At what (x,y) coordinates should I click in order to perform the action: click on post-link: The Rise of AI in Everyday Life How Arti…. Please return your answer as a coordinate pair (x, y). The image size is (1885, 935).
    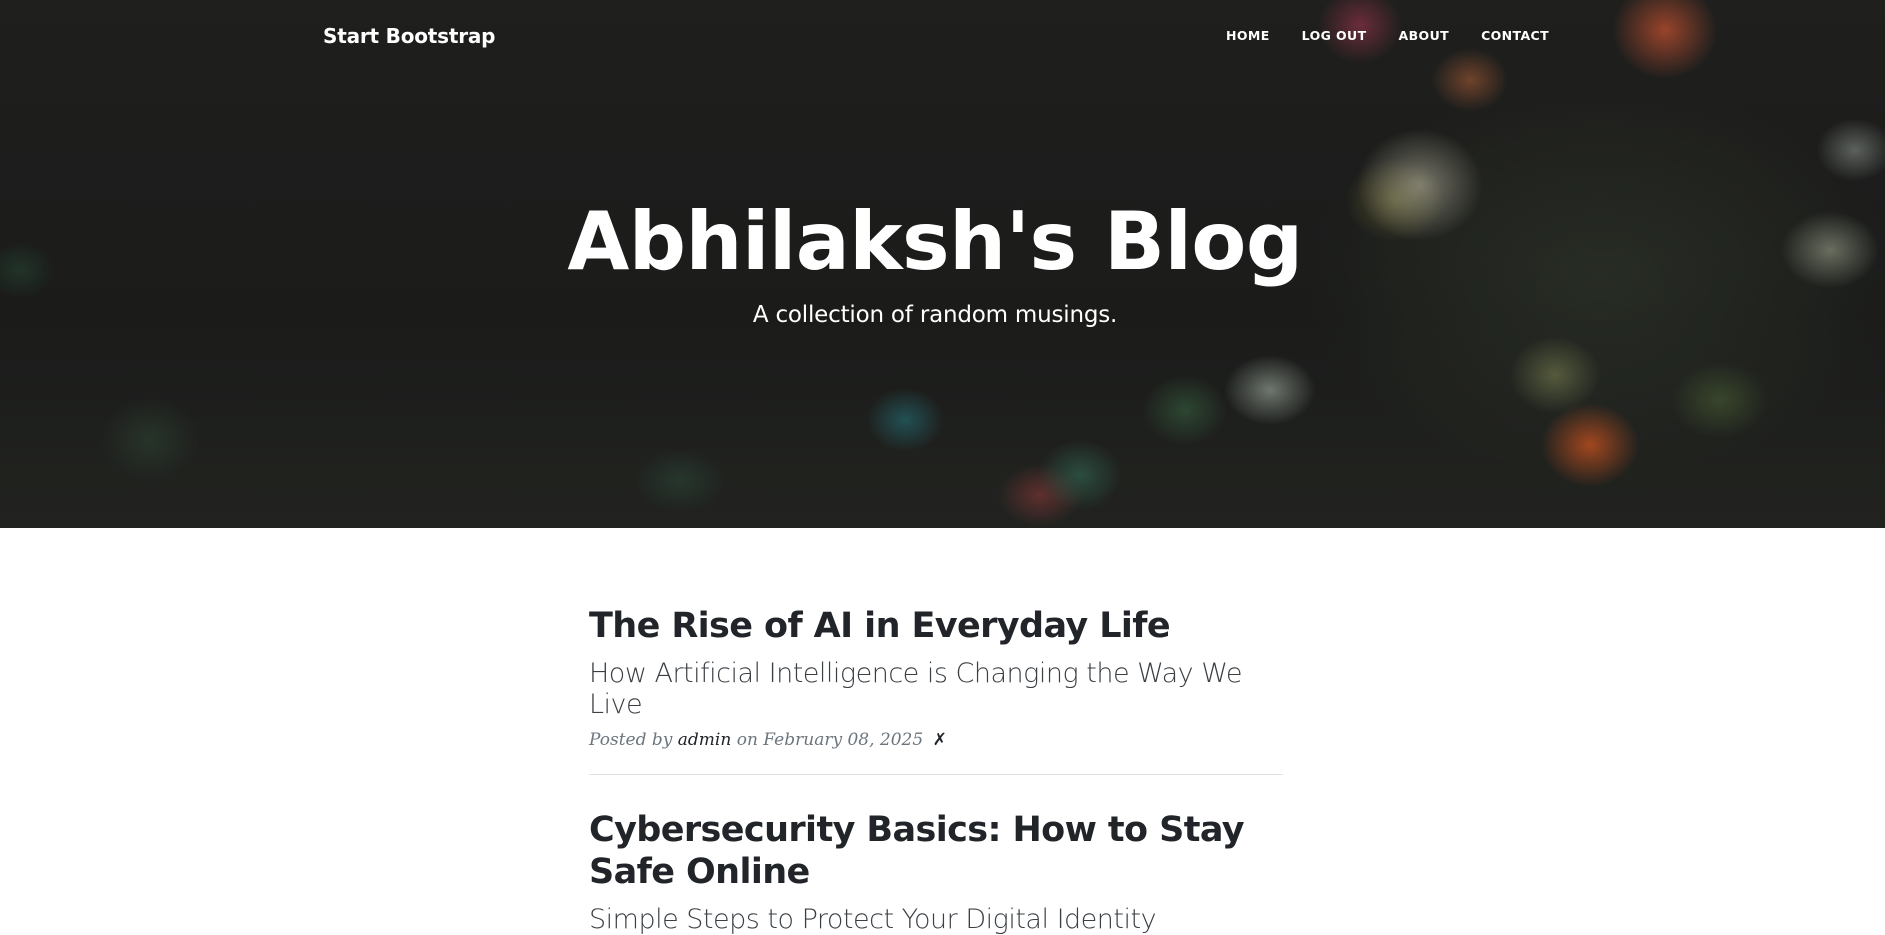
    Looking at the image, I should click on (936, 662).